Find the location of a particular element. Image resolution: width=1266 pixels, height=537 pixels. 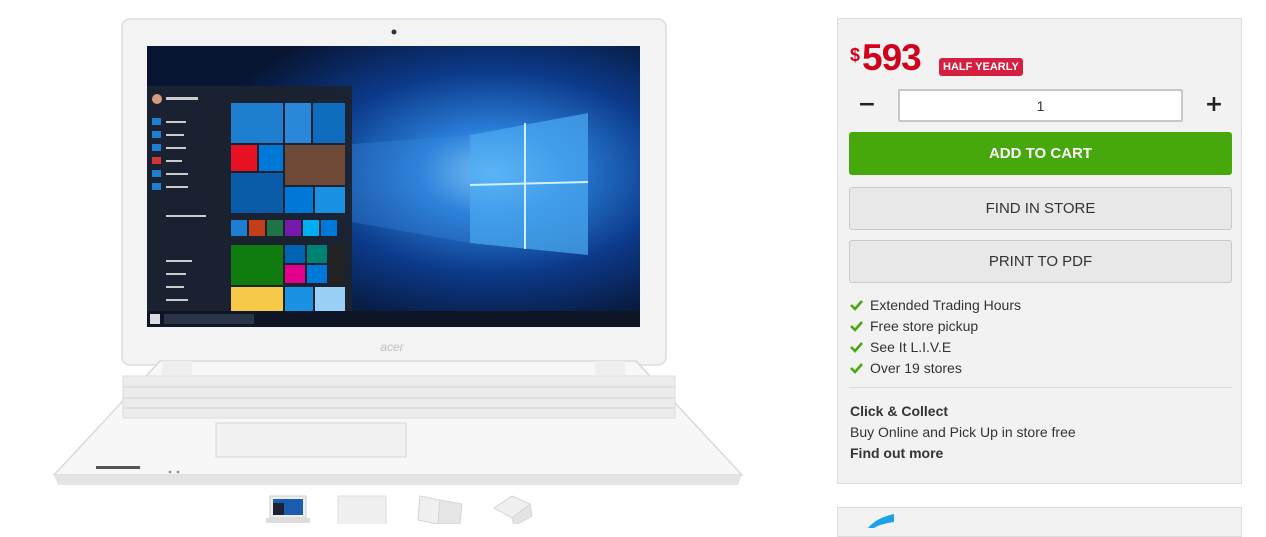

feature-label: Free store pickup is located at coordinates (924, 326).